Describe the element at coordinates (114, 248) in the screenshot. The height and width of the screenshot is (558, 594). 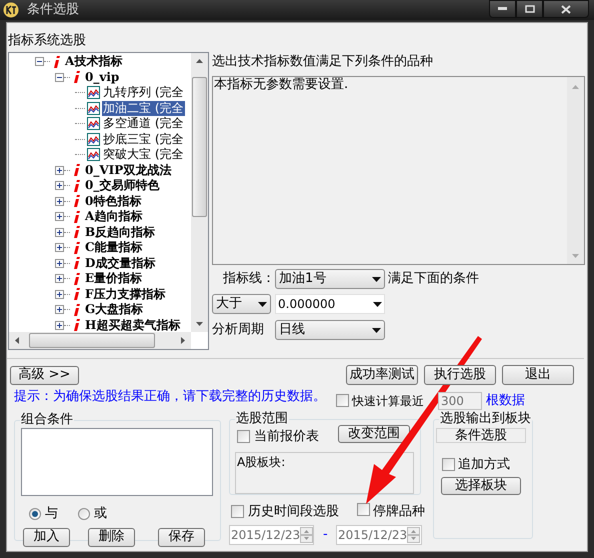
I see `tree-item: C能量指标` at that location.